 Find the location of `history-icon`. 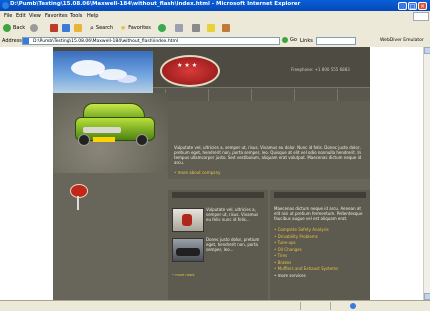

history-icon is located at coordinates (162, 28).